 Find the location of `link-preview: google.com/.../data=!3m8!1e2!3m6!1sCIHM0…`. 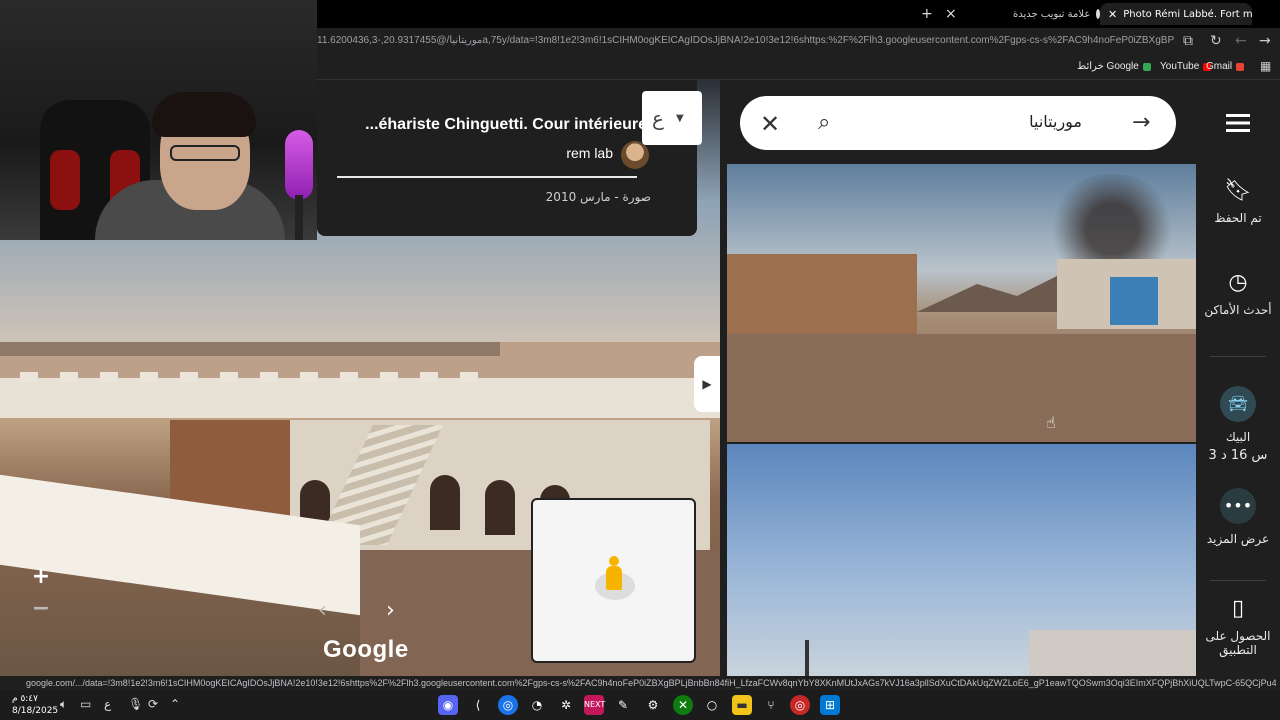

link-preview: google.com/.../data=!3m8!1e2!3m6!1sCIHM0… is located at coordinates (651, 683).